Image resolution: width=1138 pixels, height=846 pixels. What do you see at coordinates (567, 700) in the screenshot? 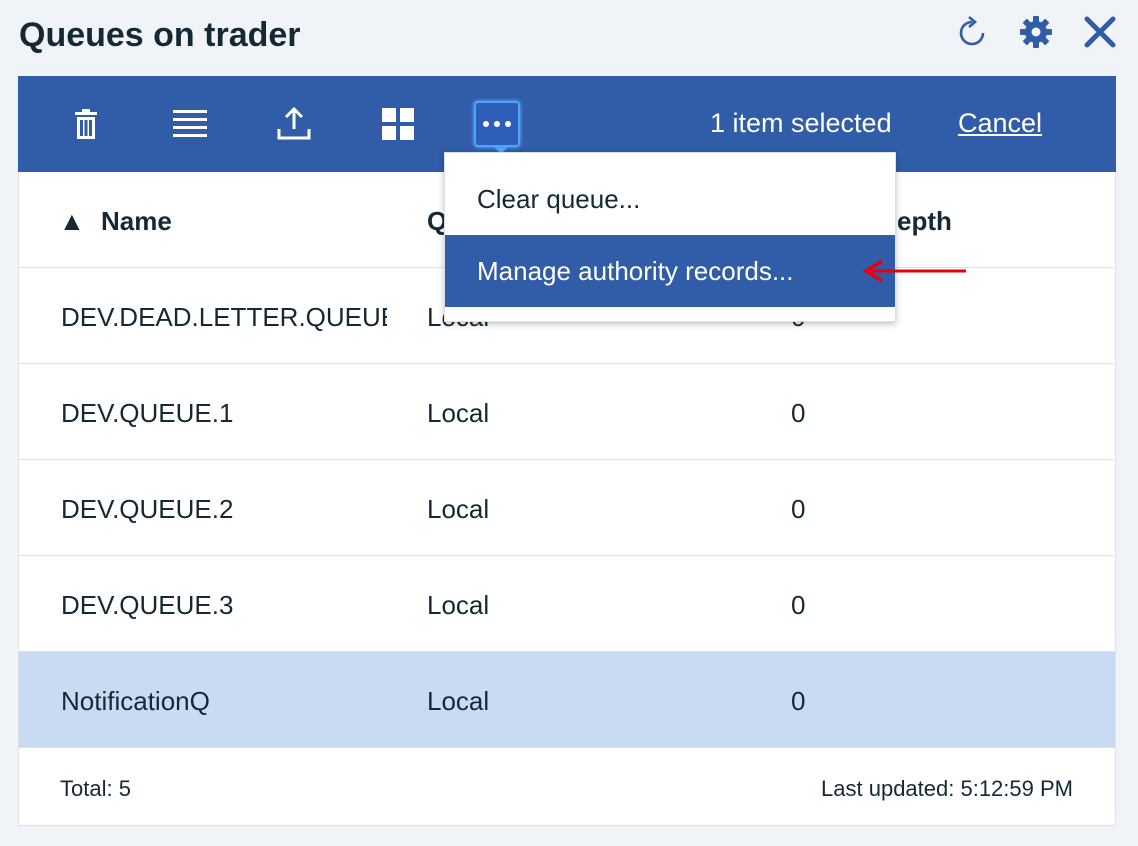
I see `table-row-selected: NotificationQ Local 0` at bounding box center [567, 700].